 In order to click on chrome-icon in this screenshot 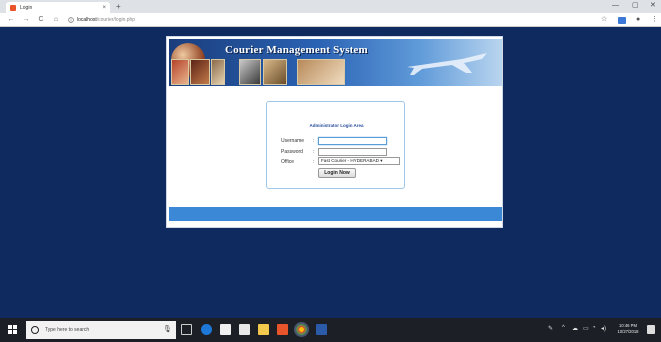, I will do `click(301, 329)`.